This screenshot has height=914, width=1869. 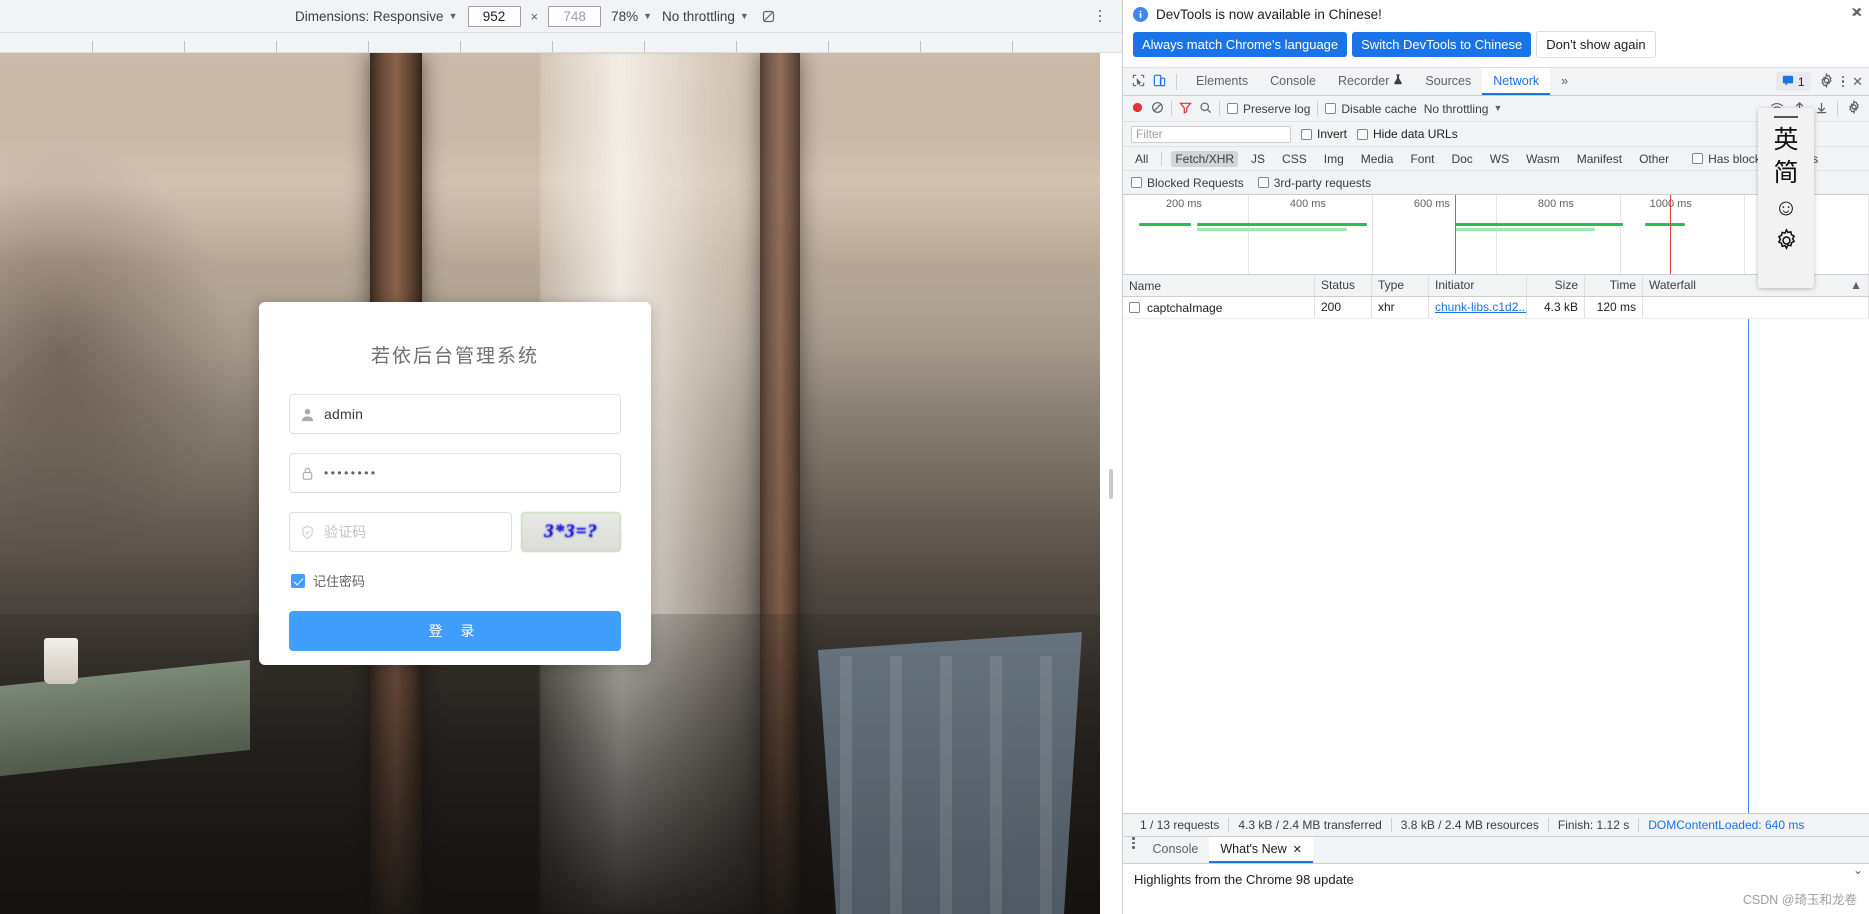 I want to click on column-header-name: Name, so click(x=1219, y=285).